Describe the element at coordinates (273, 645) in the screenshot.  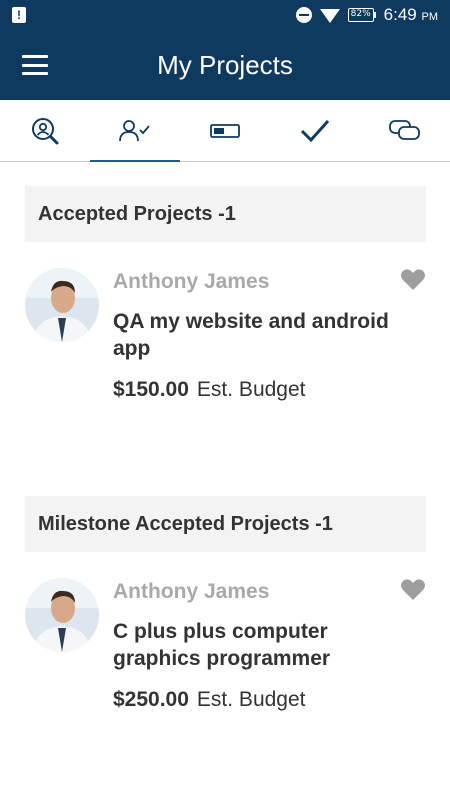
I see `project-title: C plus plus computer graphics programmer` at that location.